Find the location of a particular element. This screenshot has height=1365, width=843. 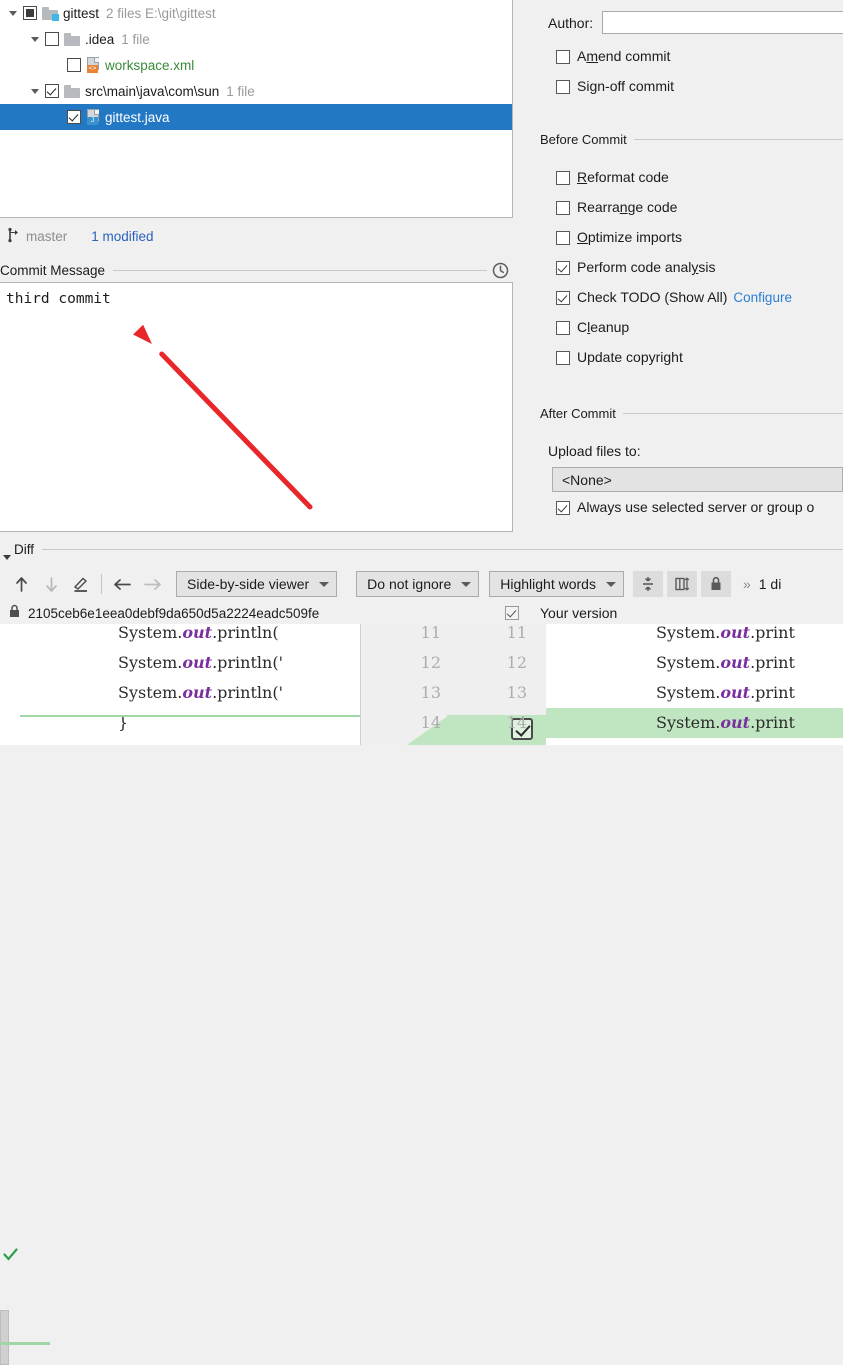

upload-server-value: <None> is located at coordinates (587, 479).